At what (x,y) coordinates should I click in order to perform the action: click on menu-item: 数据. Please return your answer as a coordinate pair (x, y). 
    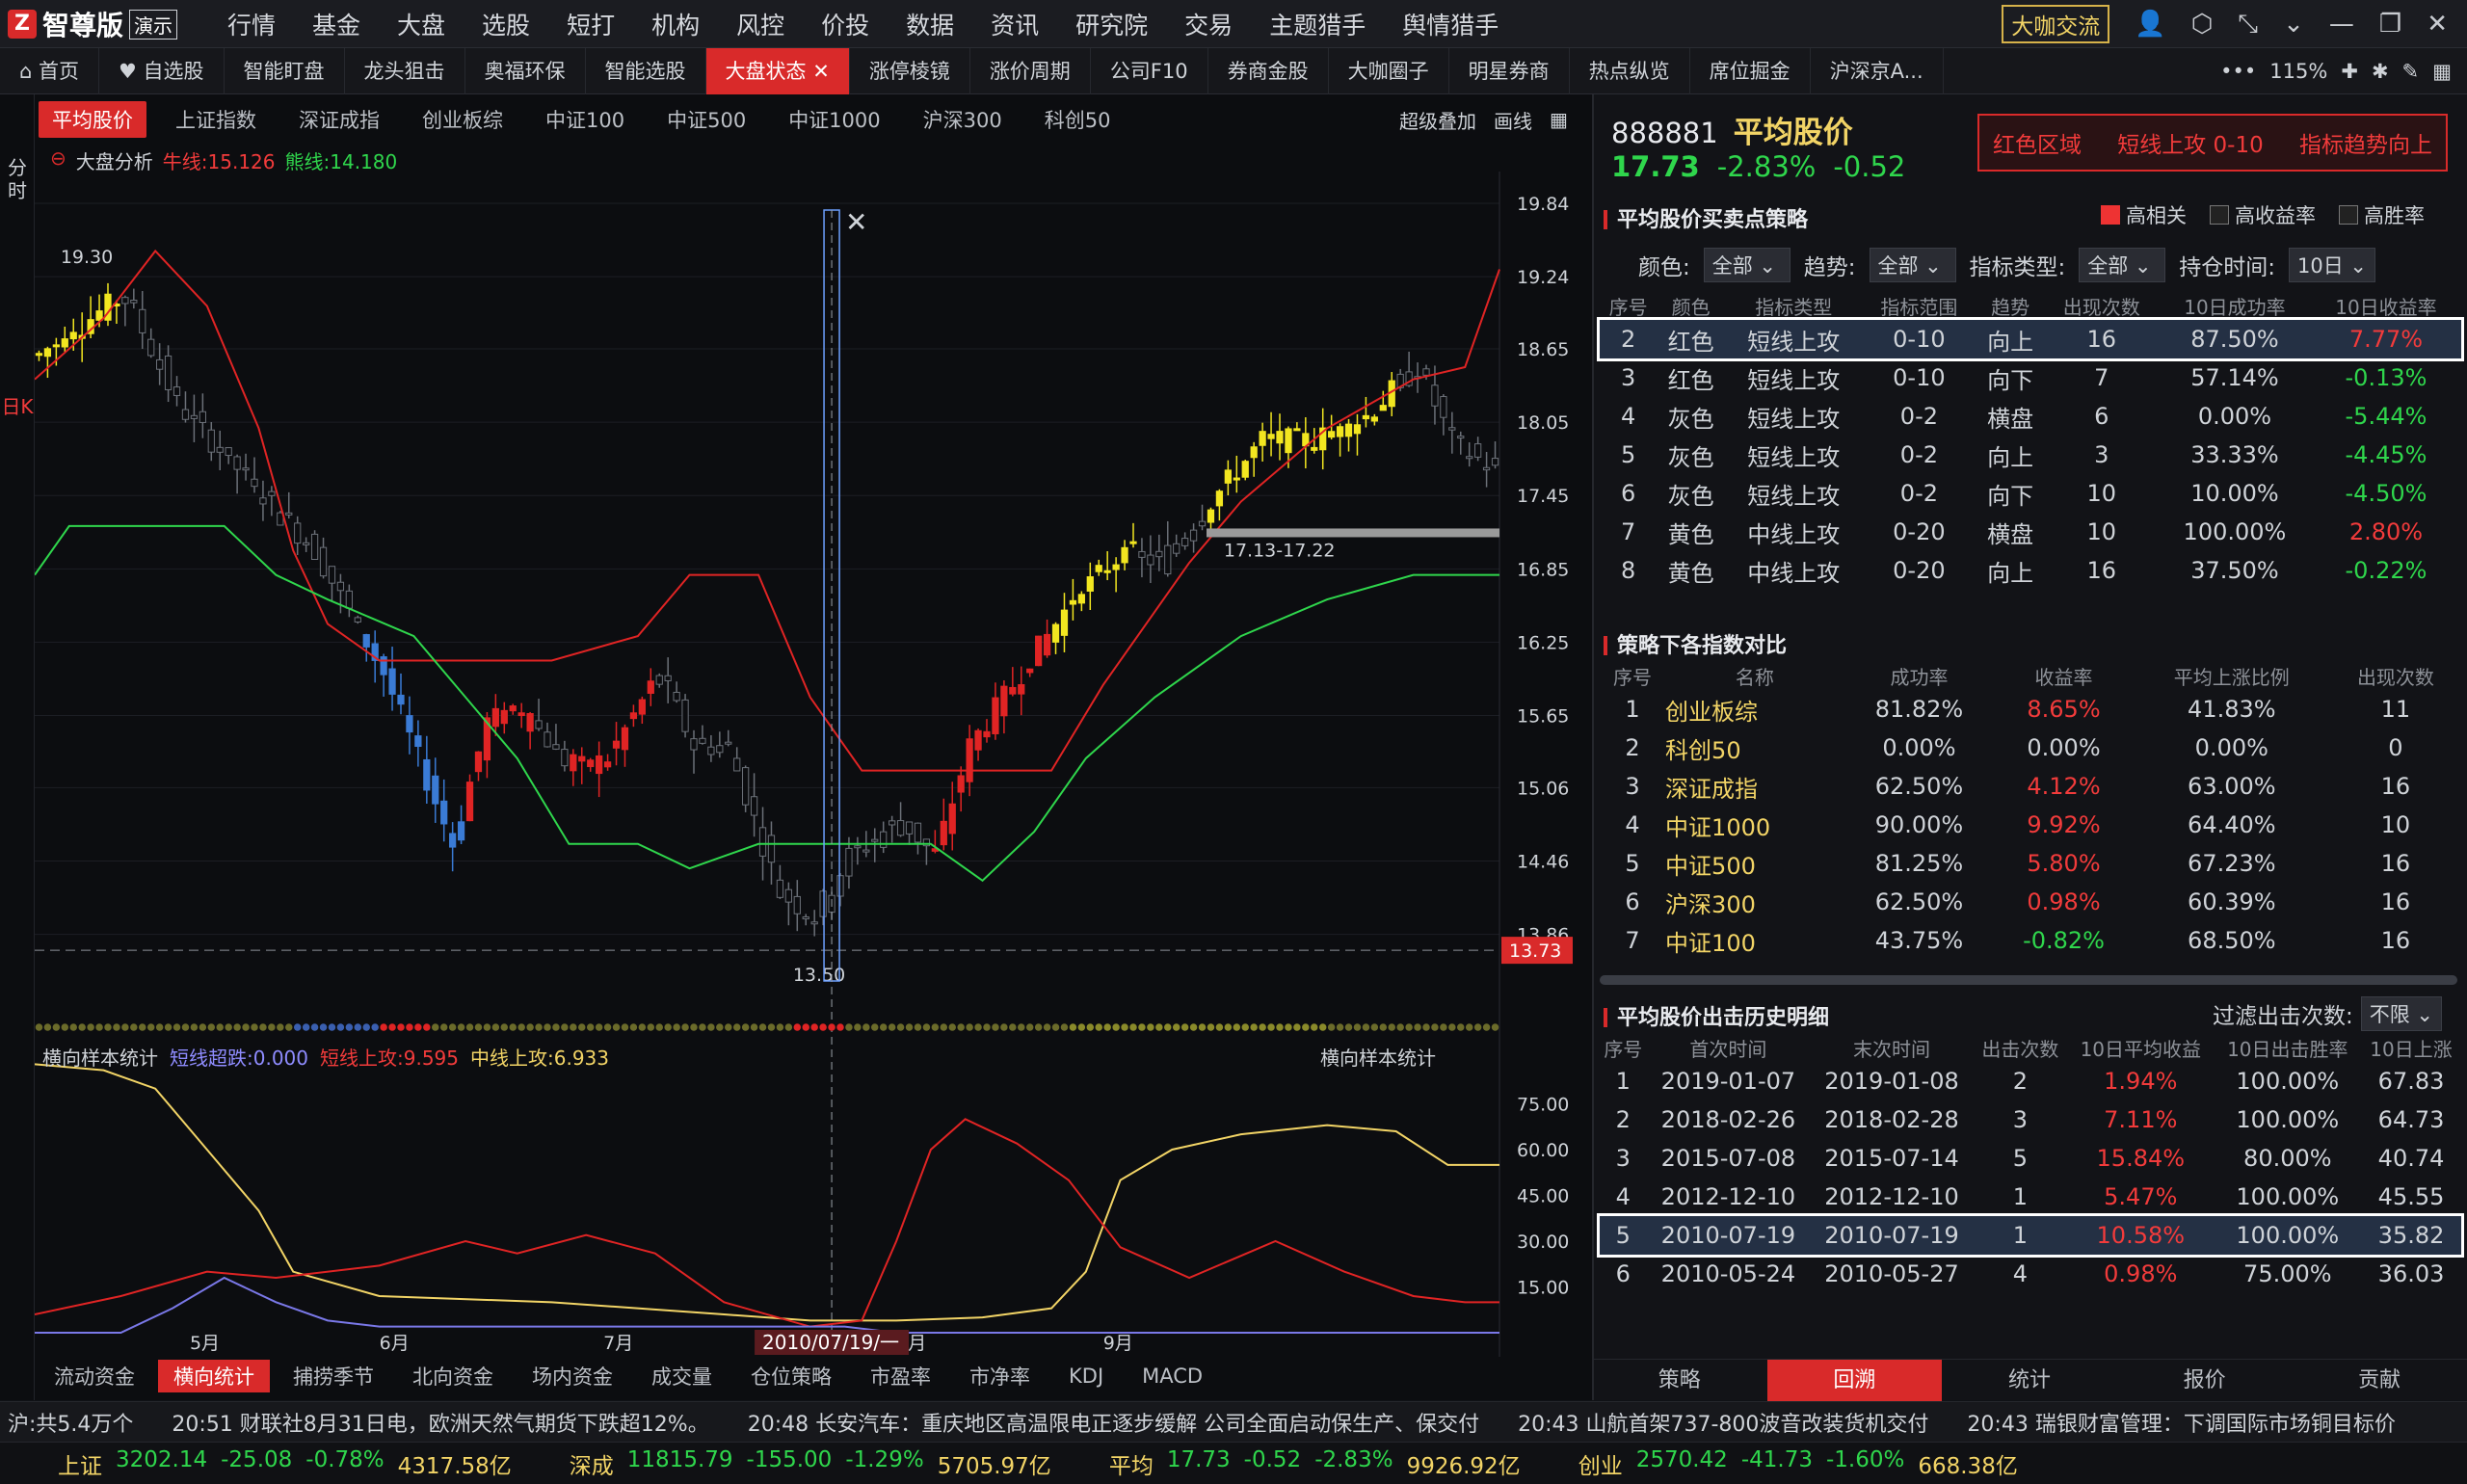
    Looking at the image, I should click on (930, 24).